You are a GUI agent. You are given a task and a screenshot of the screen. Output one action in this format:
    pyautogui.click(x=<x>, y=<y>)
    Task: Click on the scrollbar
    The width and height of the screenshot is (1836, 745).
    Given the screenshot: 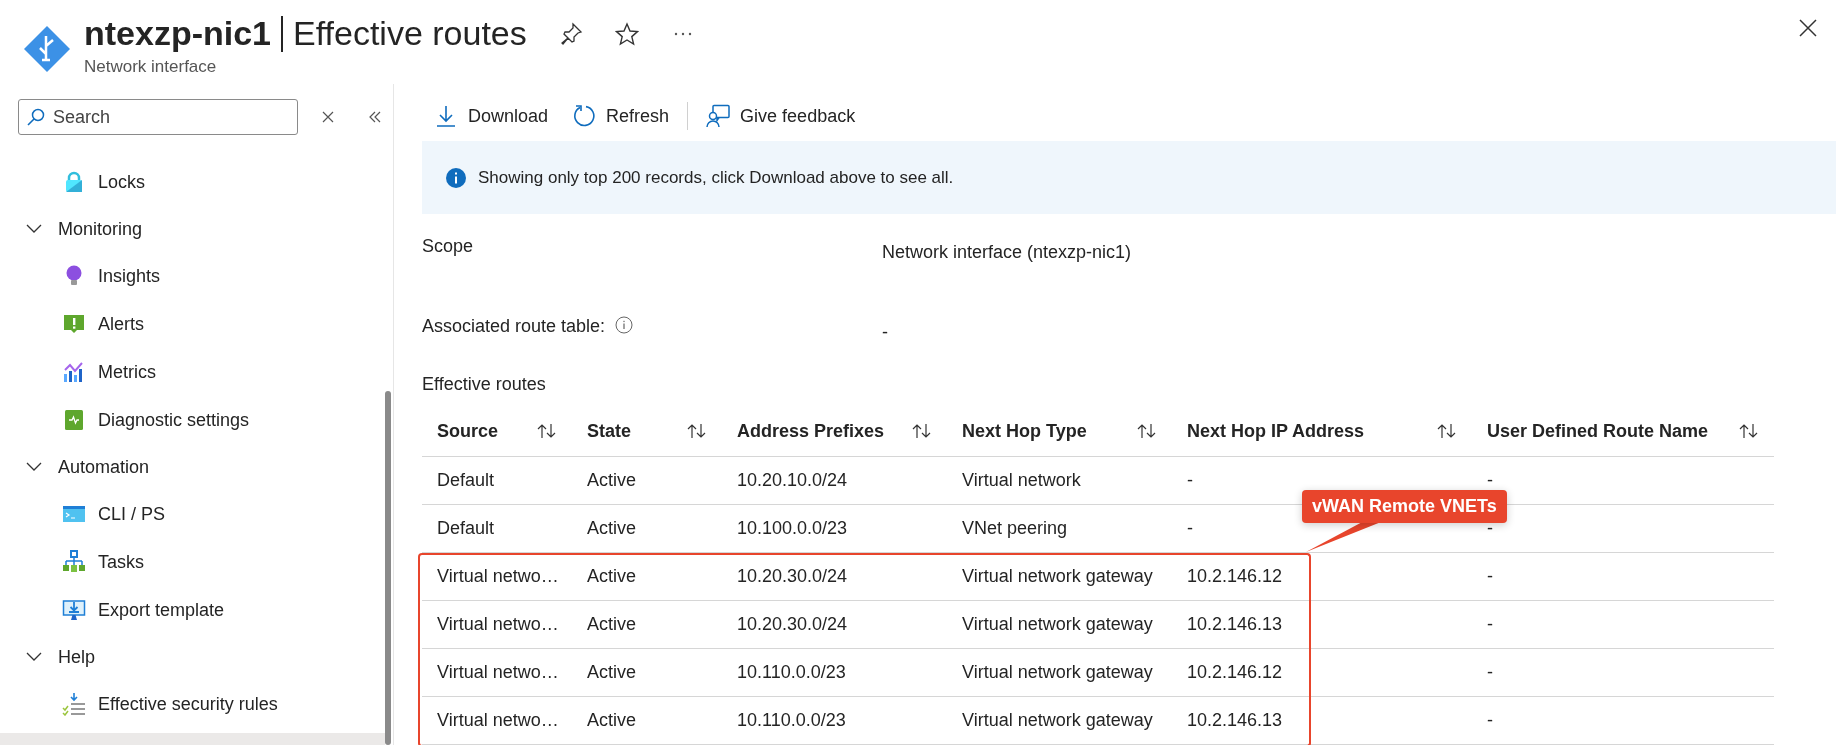 What is the action you would take?
    pyautogui.click(x=388, y=568)
    